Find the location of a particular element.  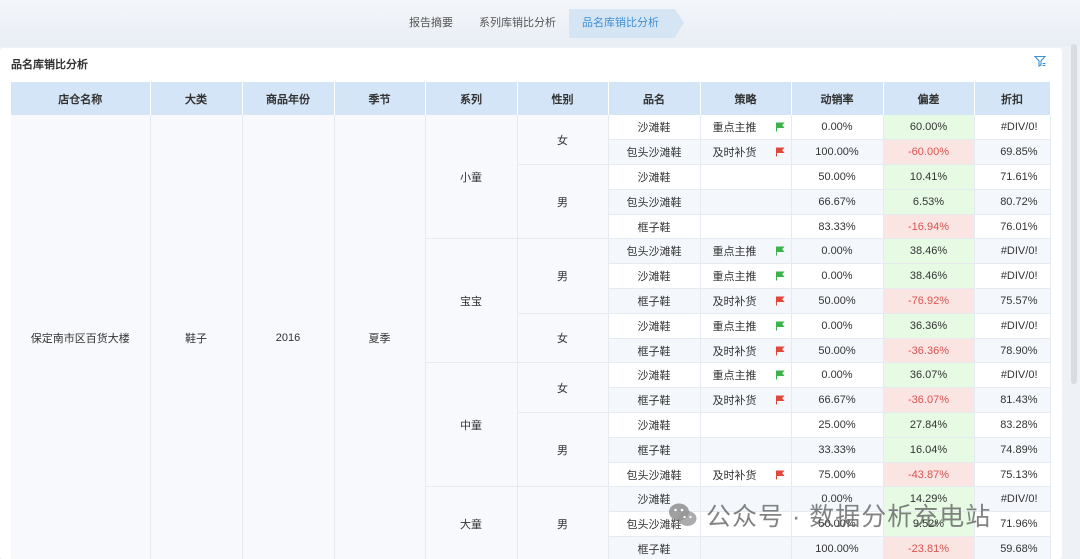

tab-report-summary: 报告摘要 is located at coordinates (431, 23).